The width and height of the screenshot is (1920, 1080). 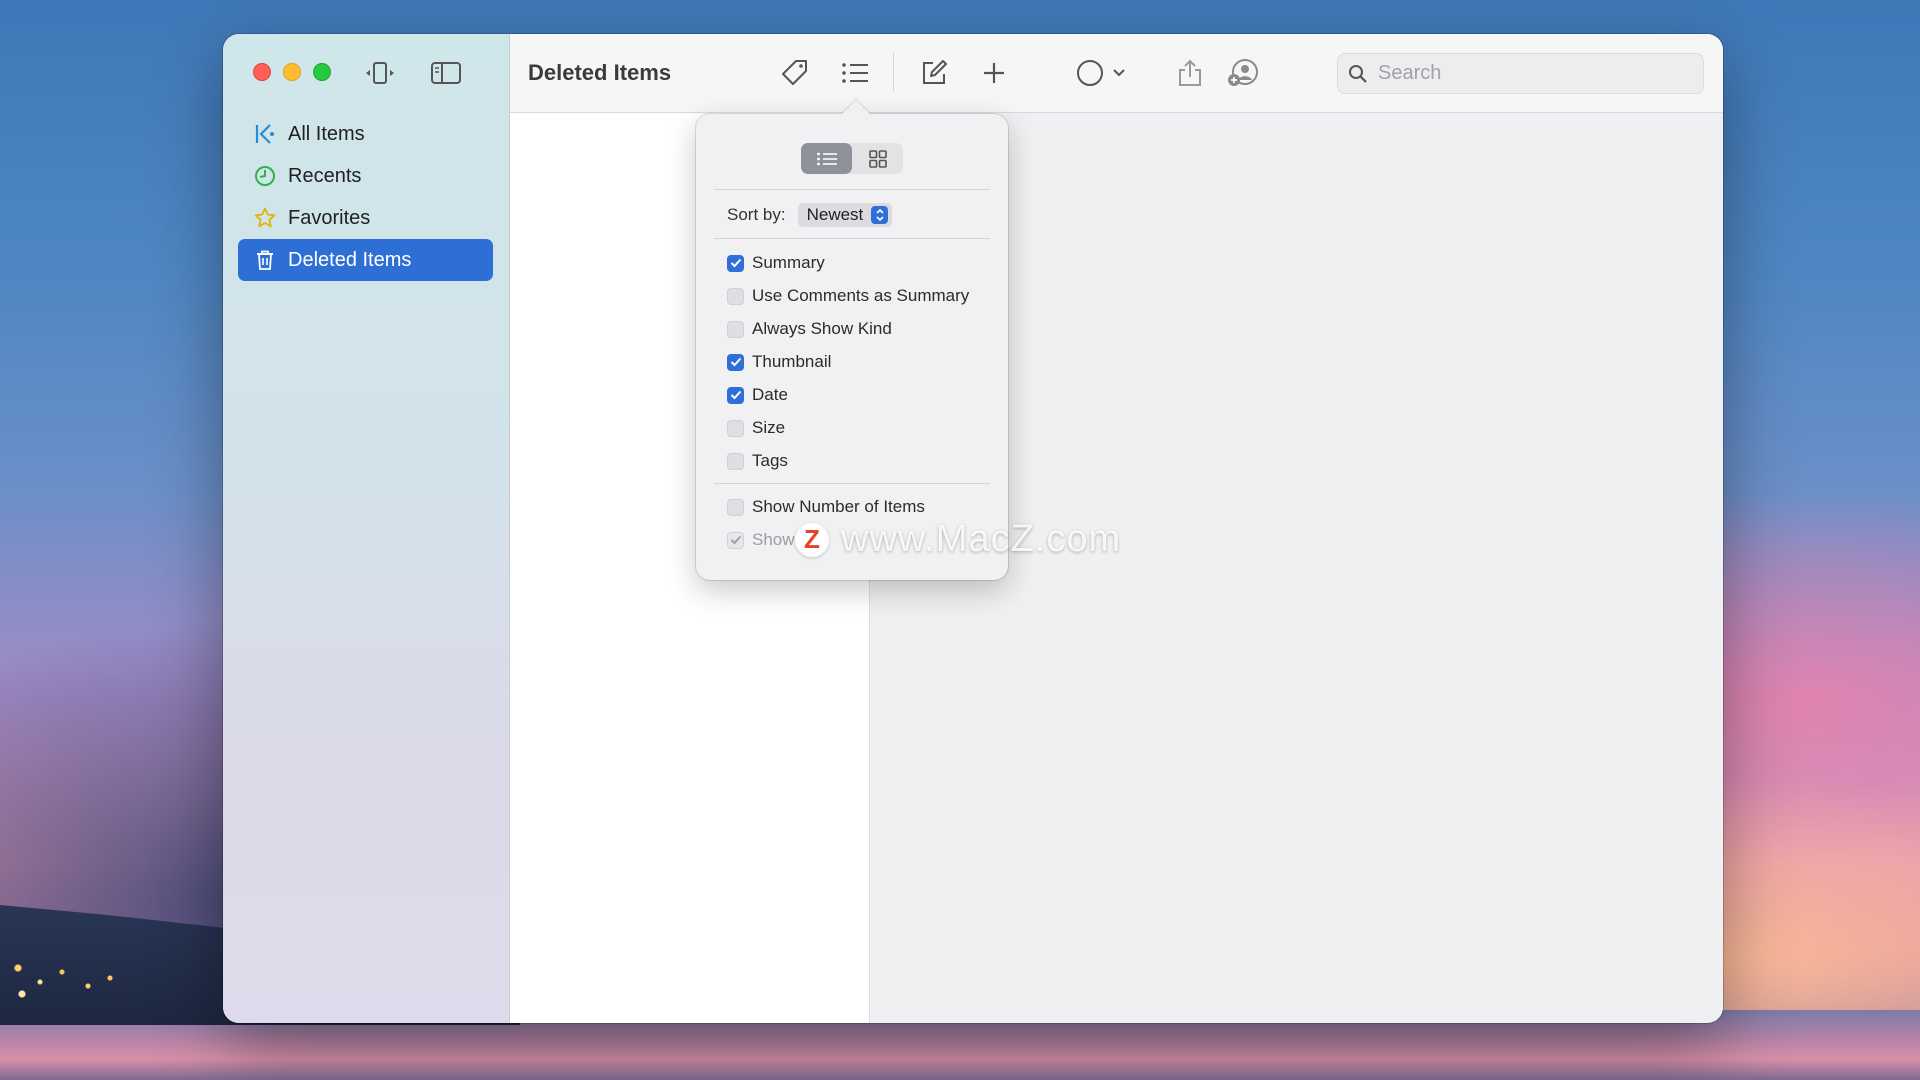 What do you see at coordinates (835, 214) in the screenshot?
I see `sort-value: Newest` at bounding box center [835, 214].